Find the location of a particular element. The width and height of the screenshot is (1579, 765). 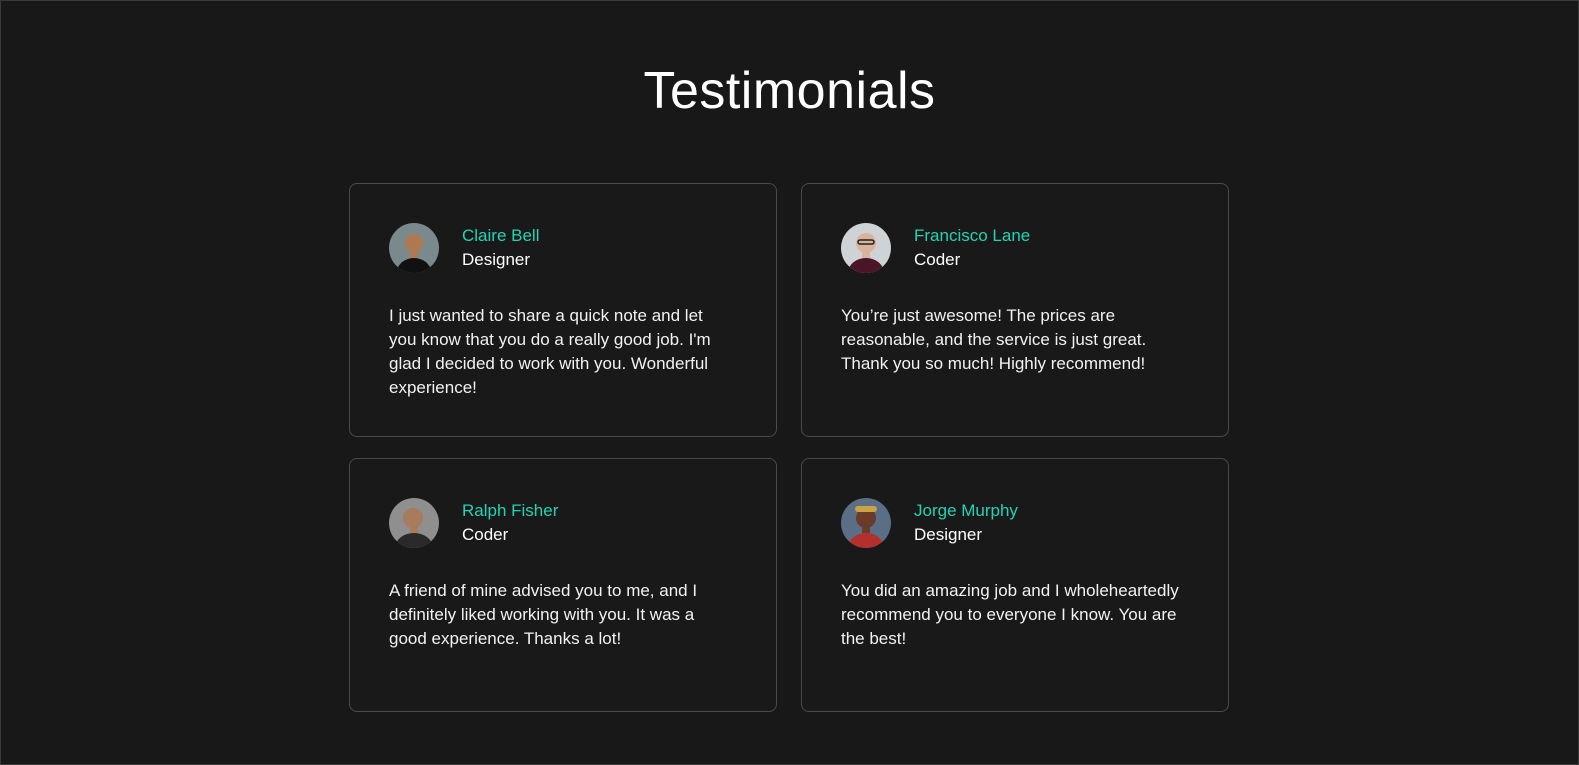

hat-icon is located at coordinates (866, 509).